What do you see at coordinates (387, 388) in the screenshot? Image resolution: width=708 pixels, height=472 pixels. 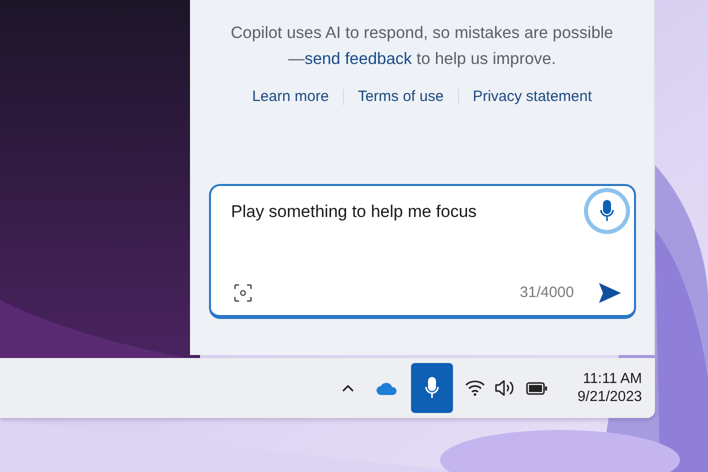 I see `cloud-icon` at bounding box center [387, 388].